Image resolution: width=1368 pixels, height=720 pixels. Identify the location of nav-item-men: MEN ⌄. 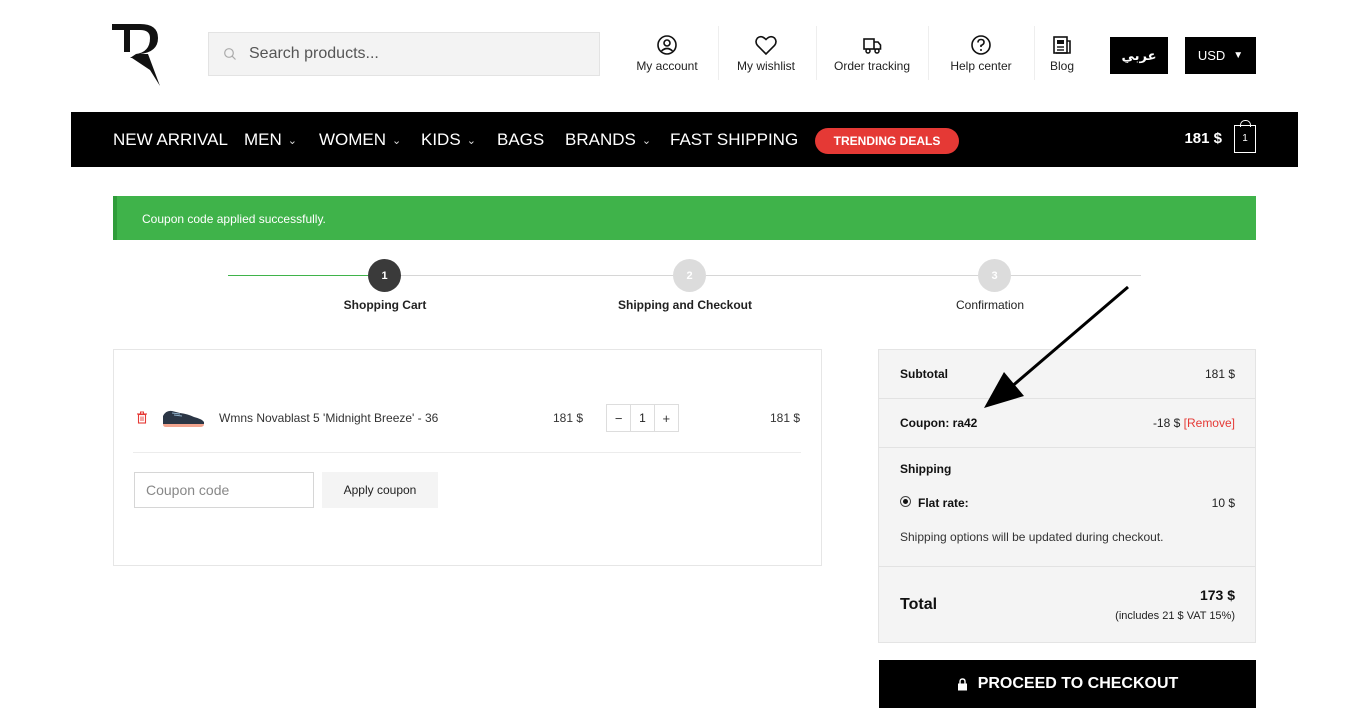
(270, 140).